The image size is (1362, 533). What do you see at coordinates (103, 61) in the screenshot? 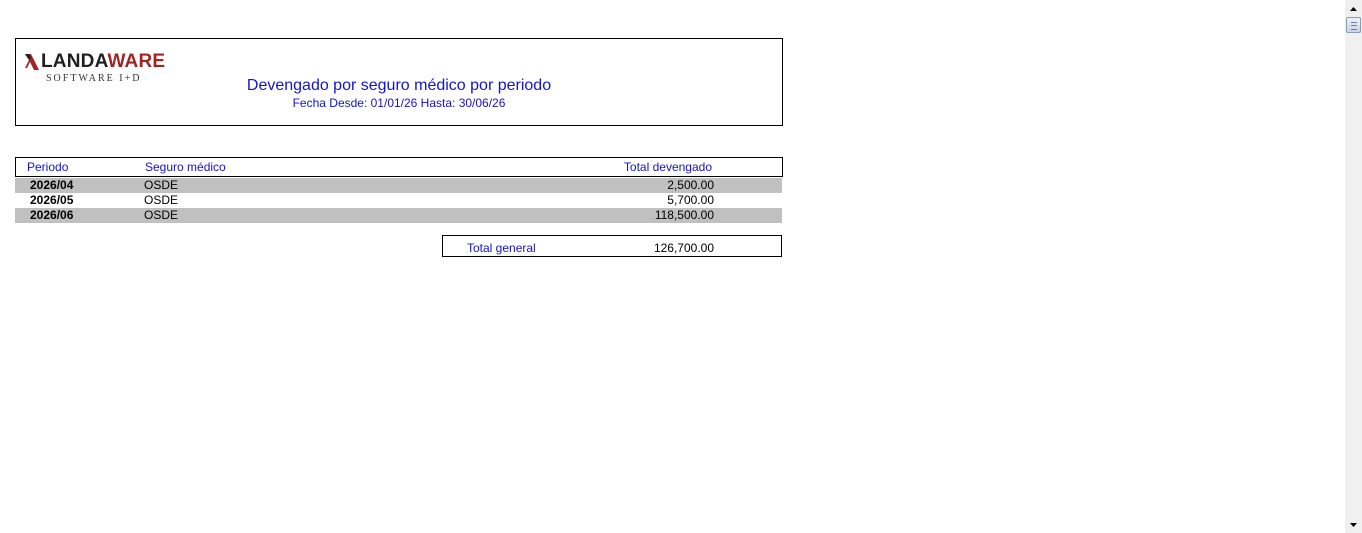
I see `logo-brand: LANDAWARE` at bounding box center [103, 61].